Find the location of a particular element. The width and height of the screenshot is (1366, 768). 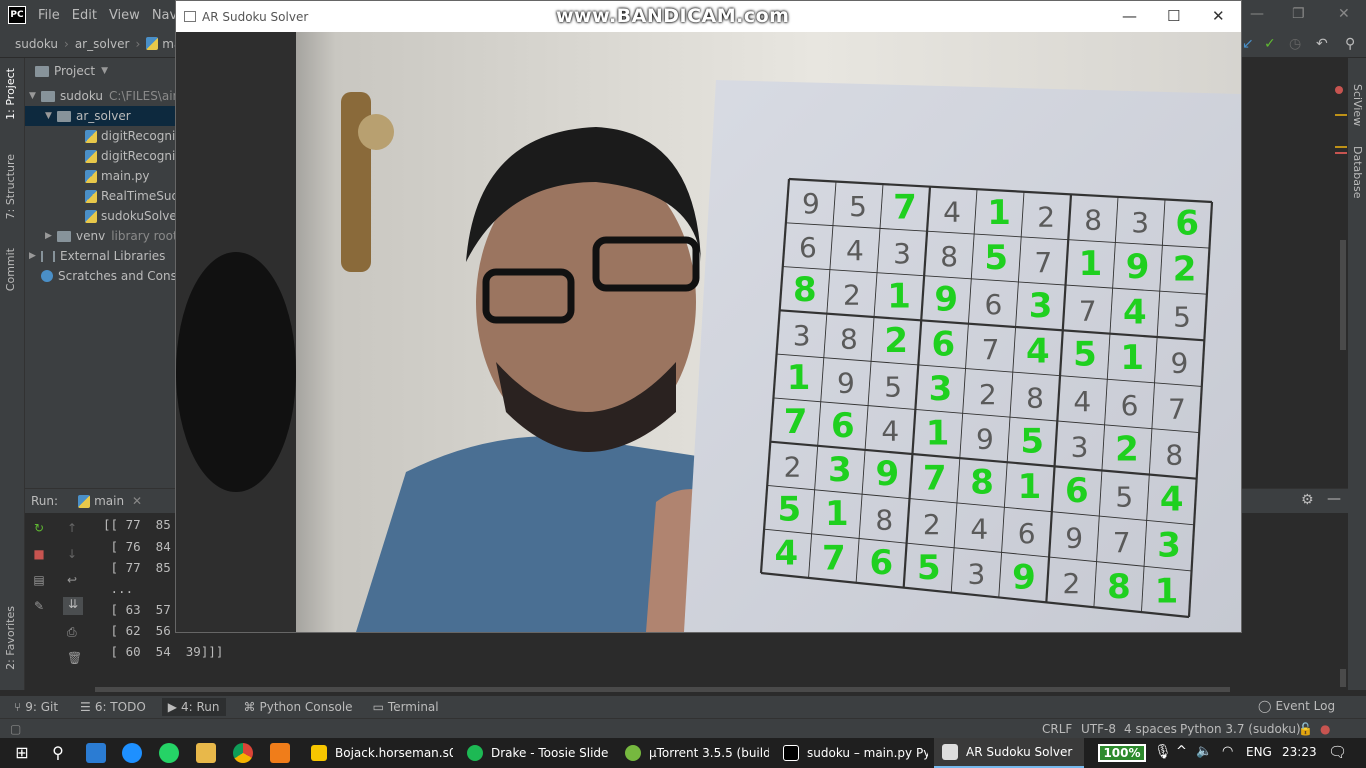

status-indent: 4 spaces is located at coordinates (1150, 729).